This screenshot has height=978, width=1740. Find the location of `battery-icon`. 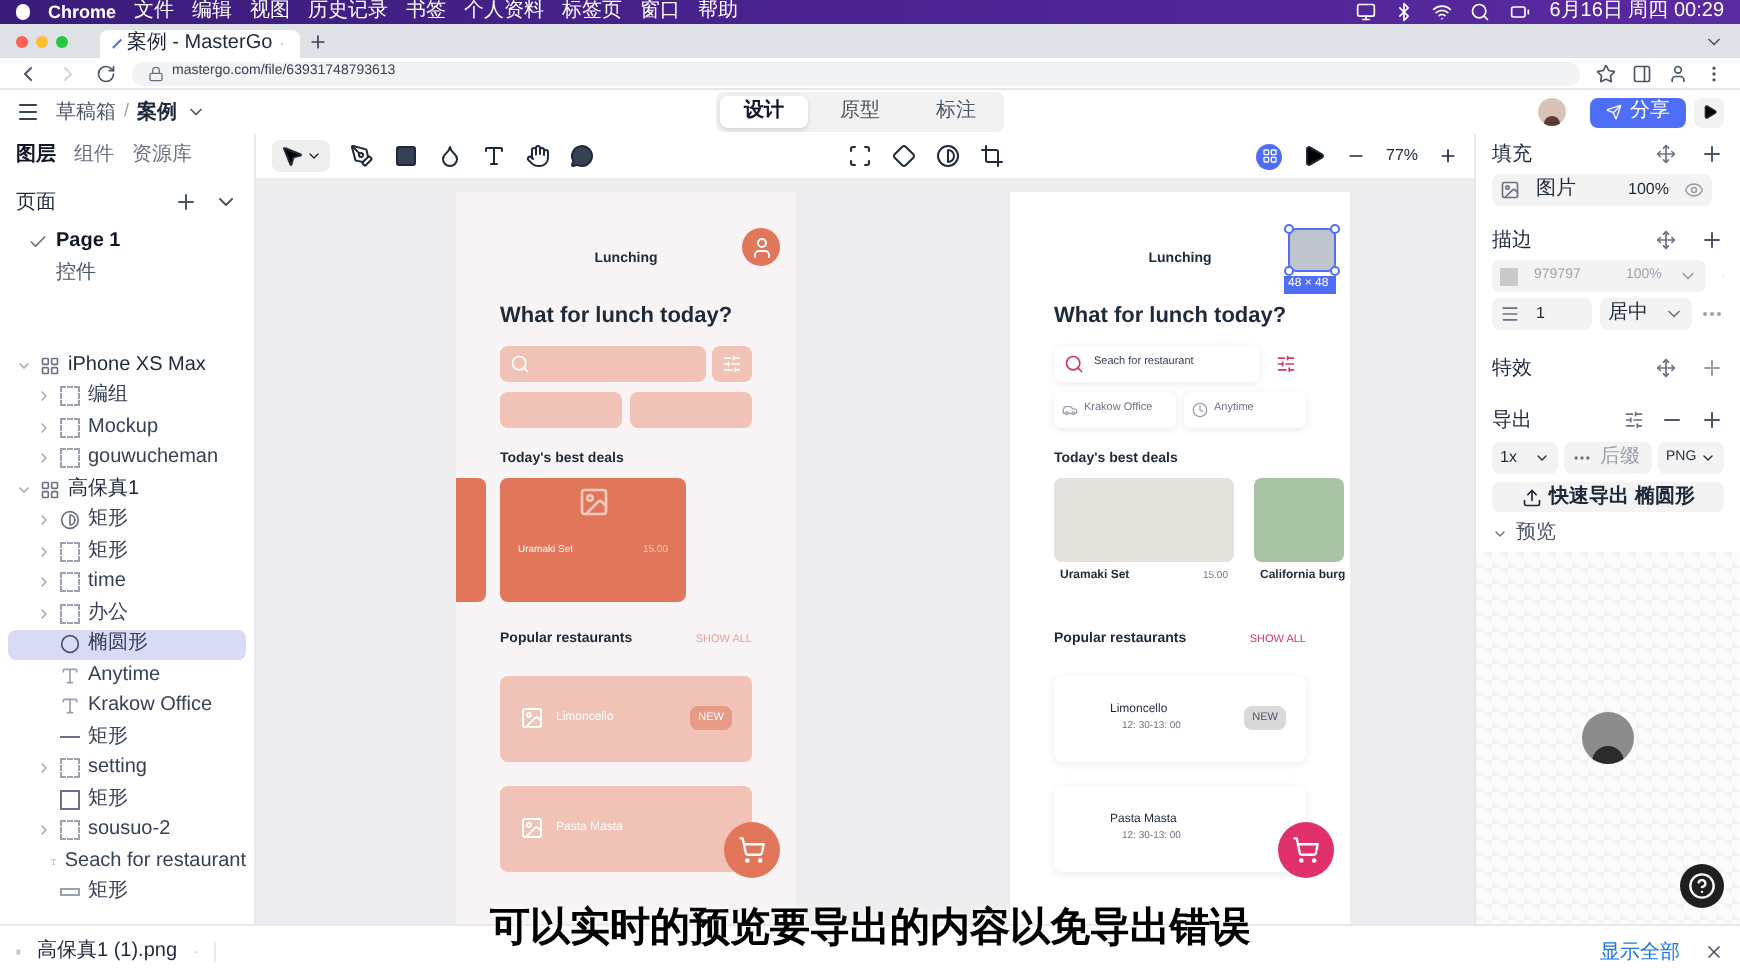

battery-icon is located at coordinates (1519, 12).